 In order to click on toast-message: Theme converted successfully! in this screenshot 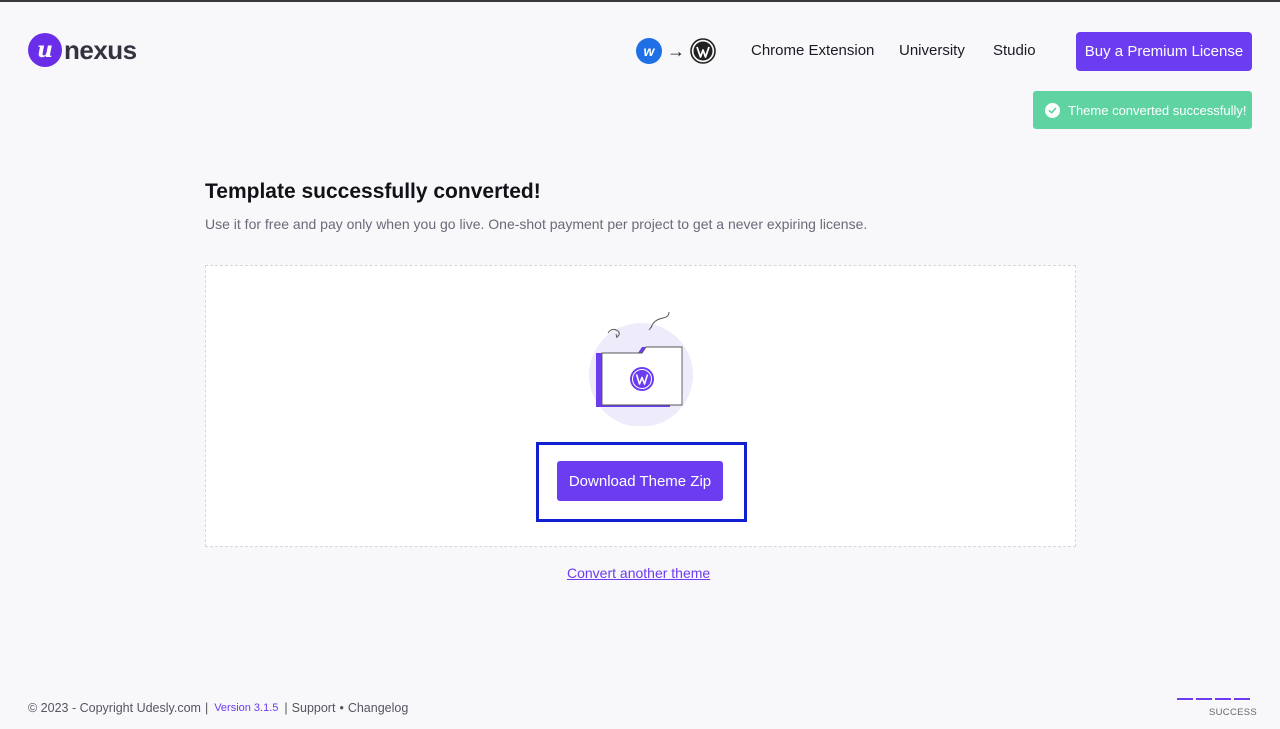, I will do `click(1157, 110)`.